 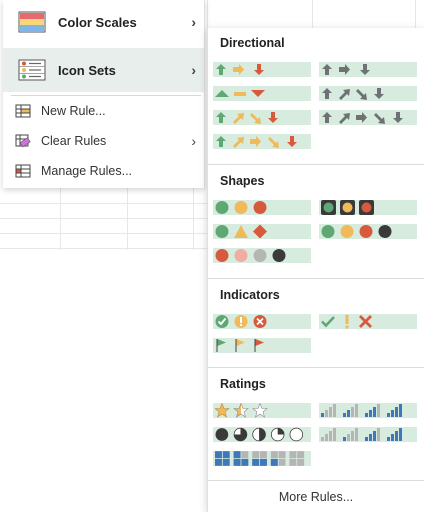 I want to click on new-rule-icon, so click(x=23, y=111).